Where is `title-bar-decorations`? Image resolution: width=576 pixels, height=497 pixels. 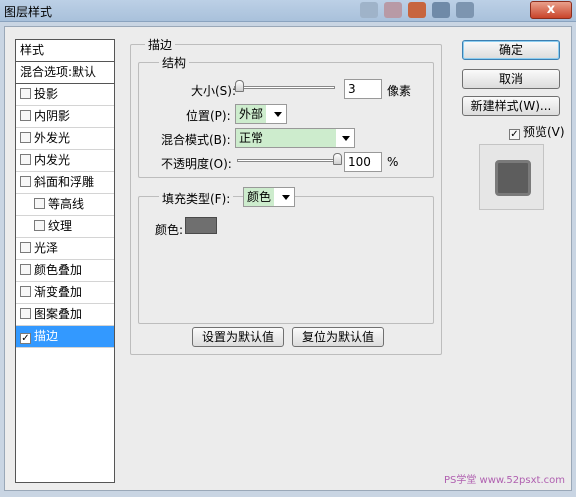 title-bar-decorations is located at coordinates (435, 11).